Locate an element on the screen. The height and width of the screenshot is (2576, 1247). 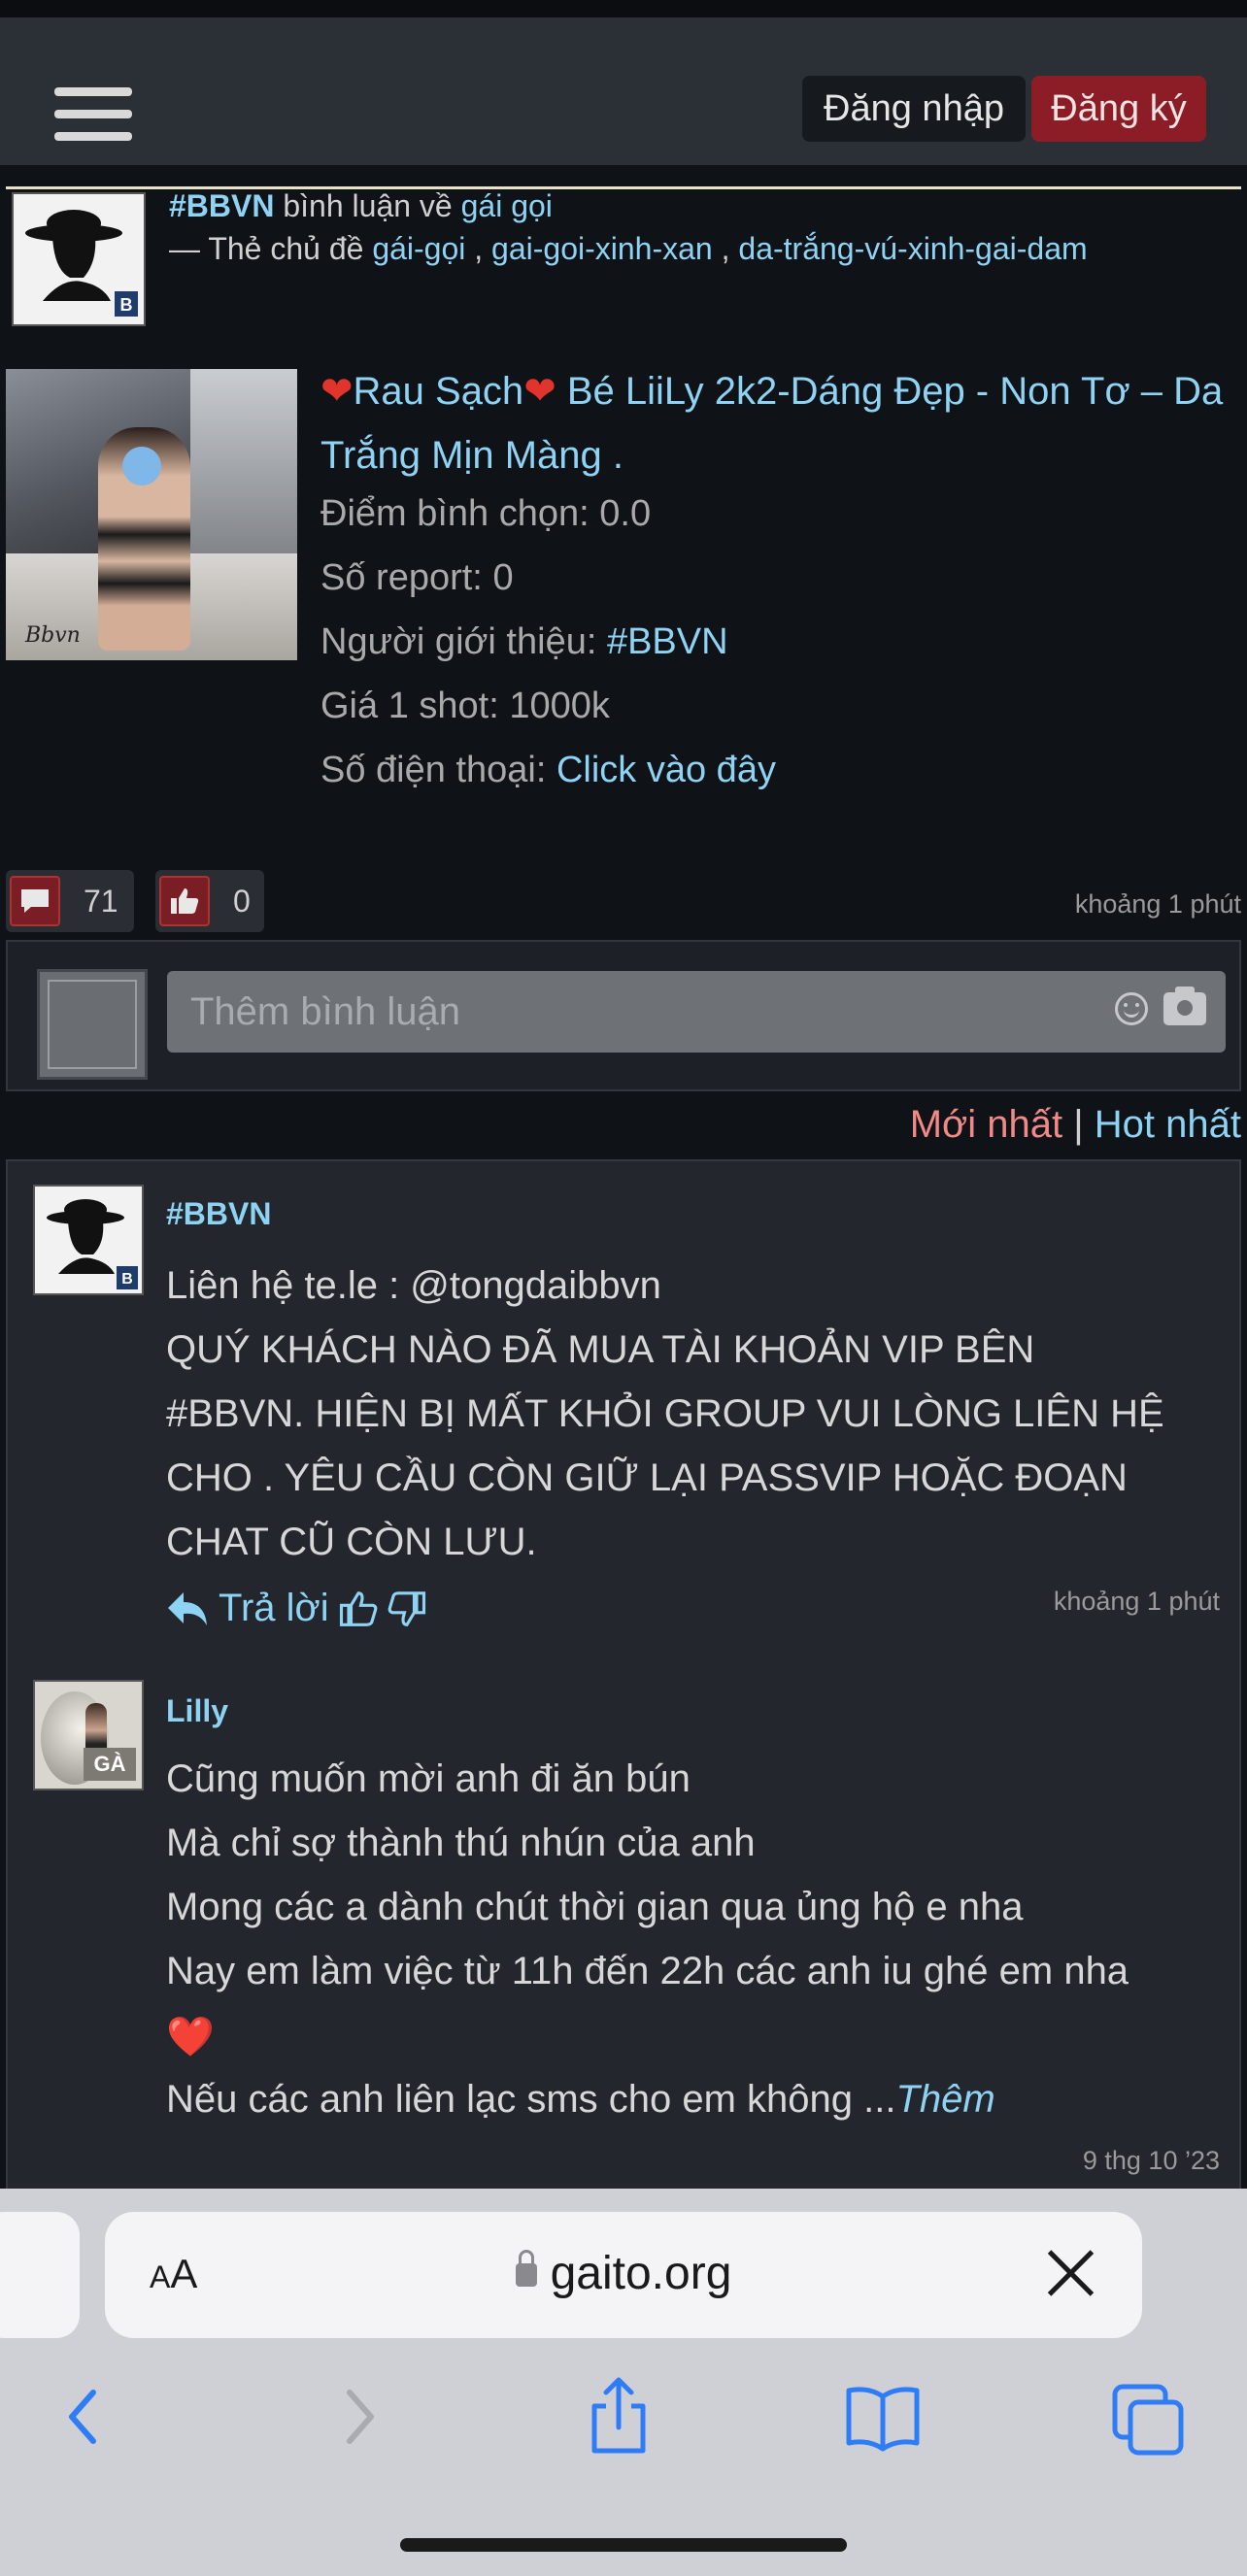
tag-link: gái-gọi is located at coordinates (418, 249).